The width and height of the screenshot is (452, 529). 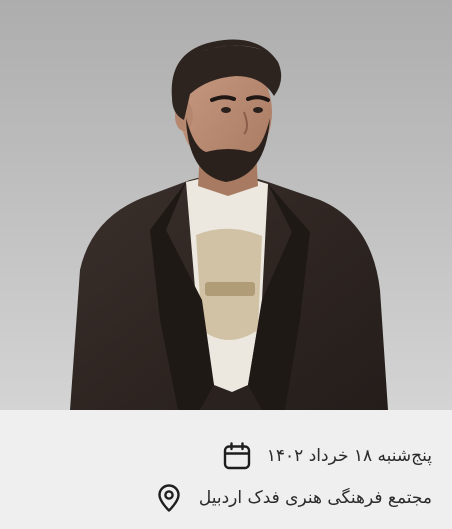 I want to click on event-date-row: پنج‌شنبه ۱۸ خرداد ۱۴۰۲, so click(x=326, y=456).